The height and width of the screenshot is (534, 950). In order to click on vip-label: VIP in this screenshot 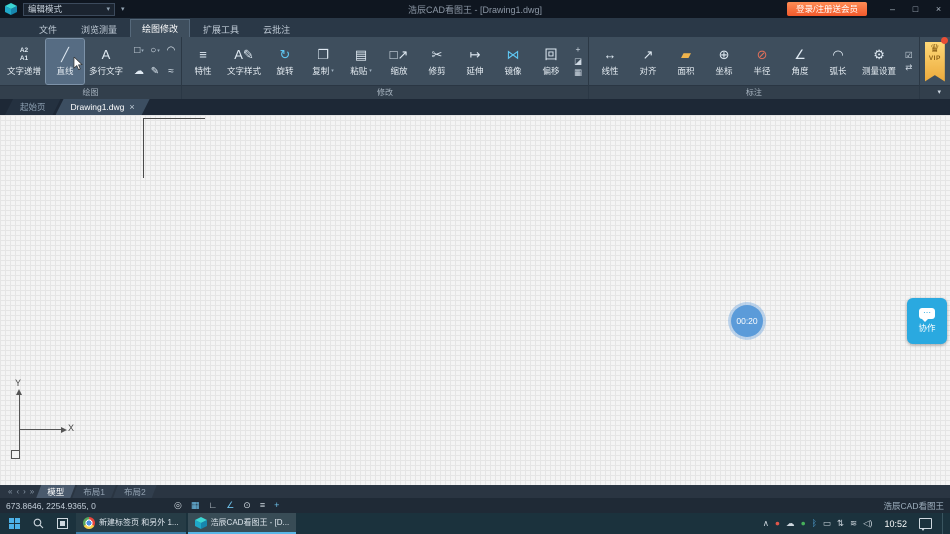, I will do `click(934, 58)`.